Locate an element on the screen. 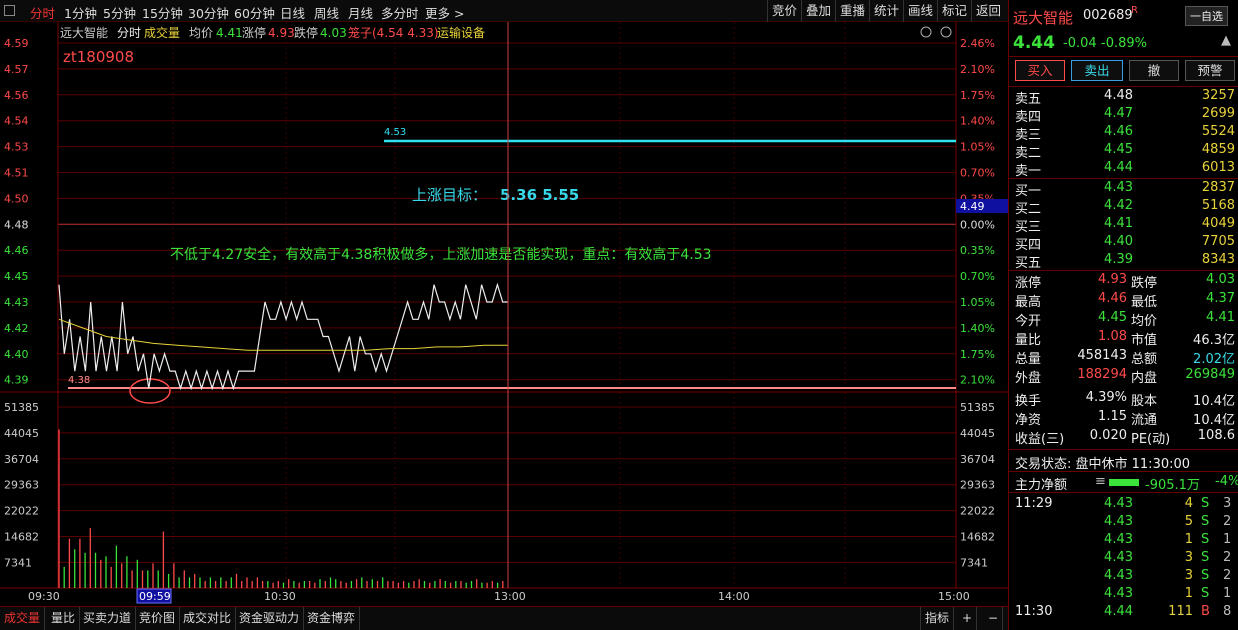  tick-price: 4.43 is located at coordinates (1118, 521).